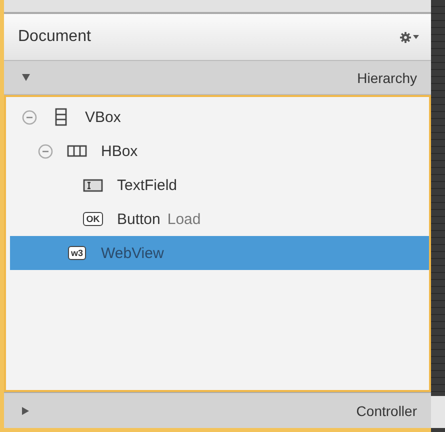  Describe the element at coordinates (147, 185) in the screenshot. I see `item-label: TextField` at that location.